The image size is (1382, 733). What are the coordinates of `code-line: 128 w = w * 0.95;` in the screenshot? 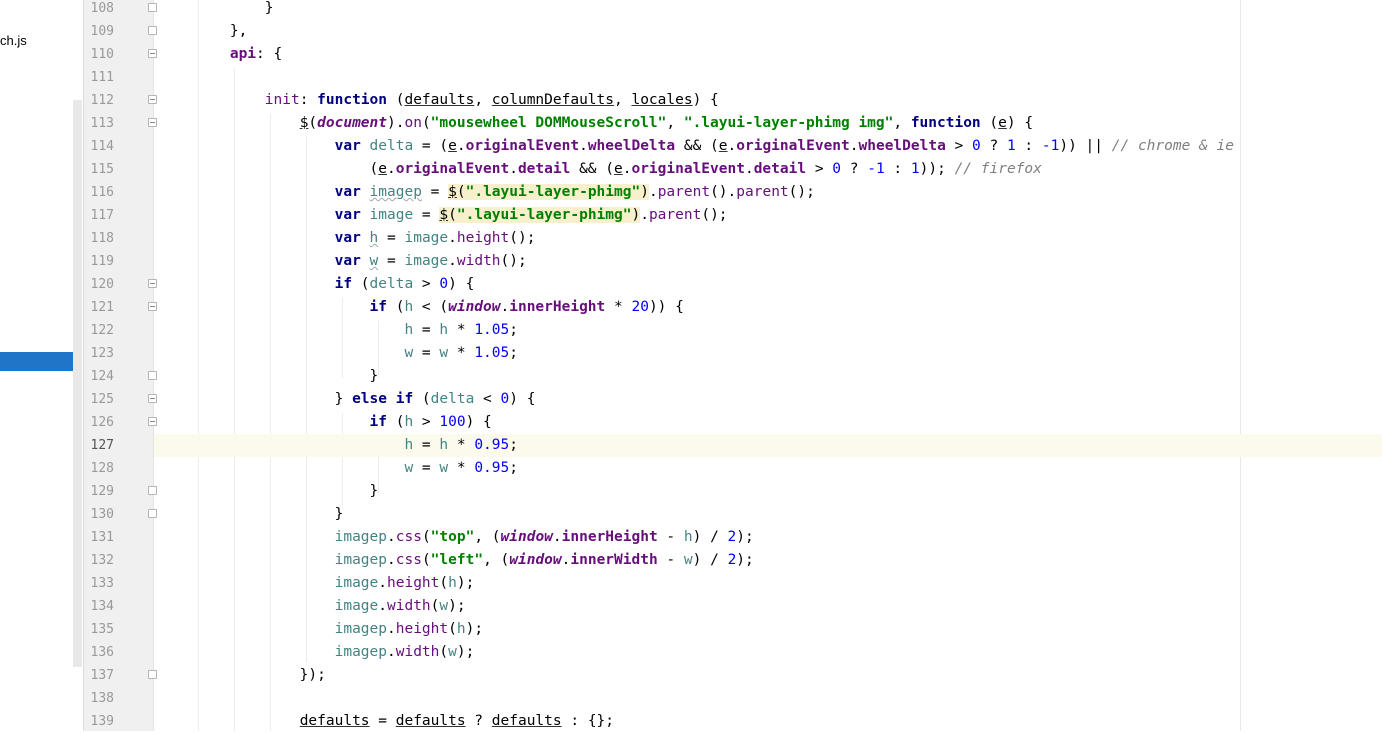 It's located at (691, 468).